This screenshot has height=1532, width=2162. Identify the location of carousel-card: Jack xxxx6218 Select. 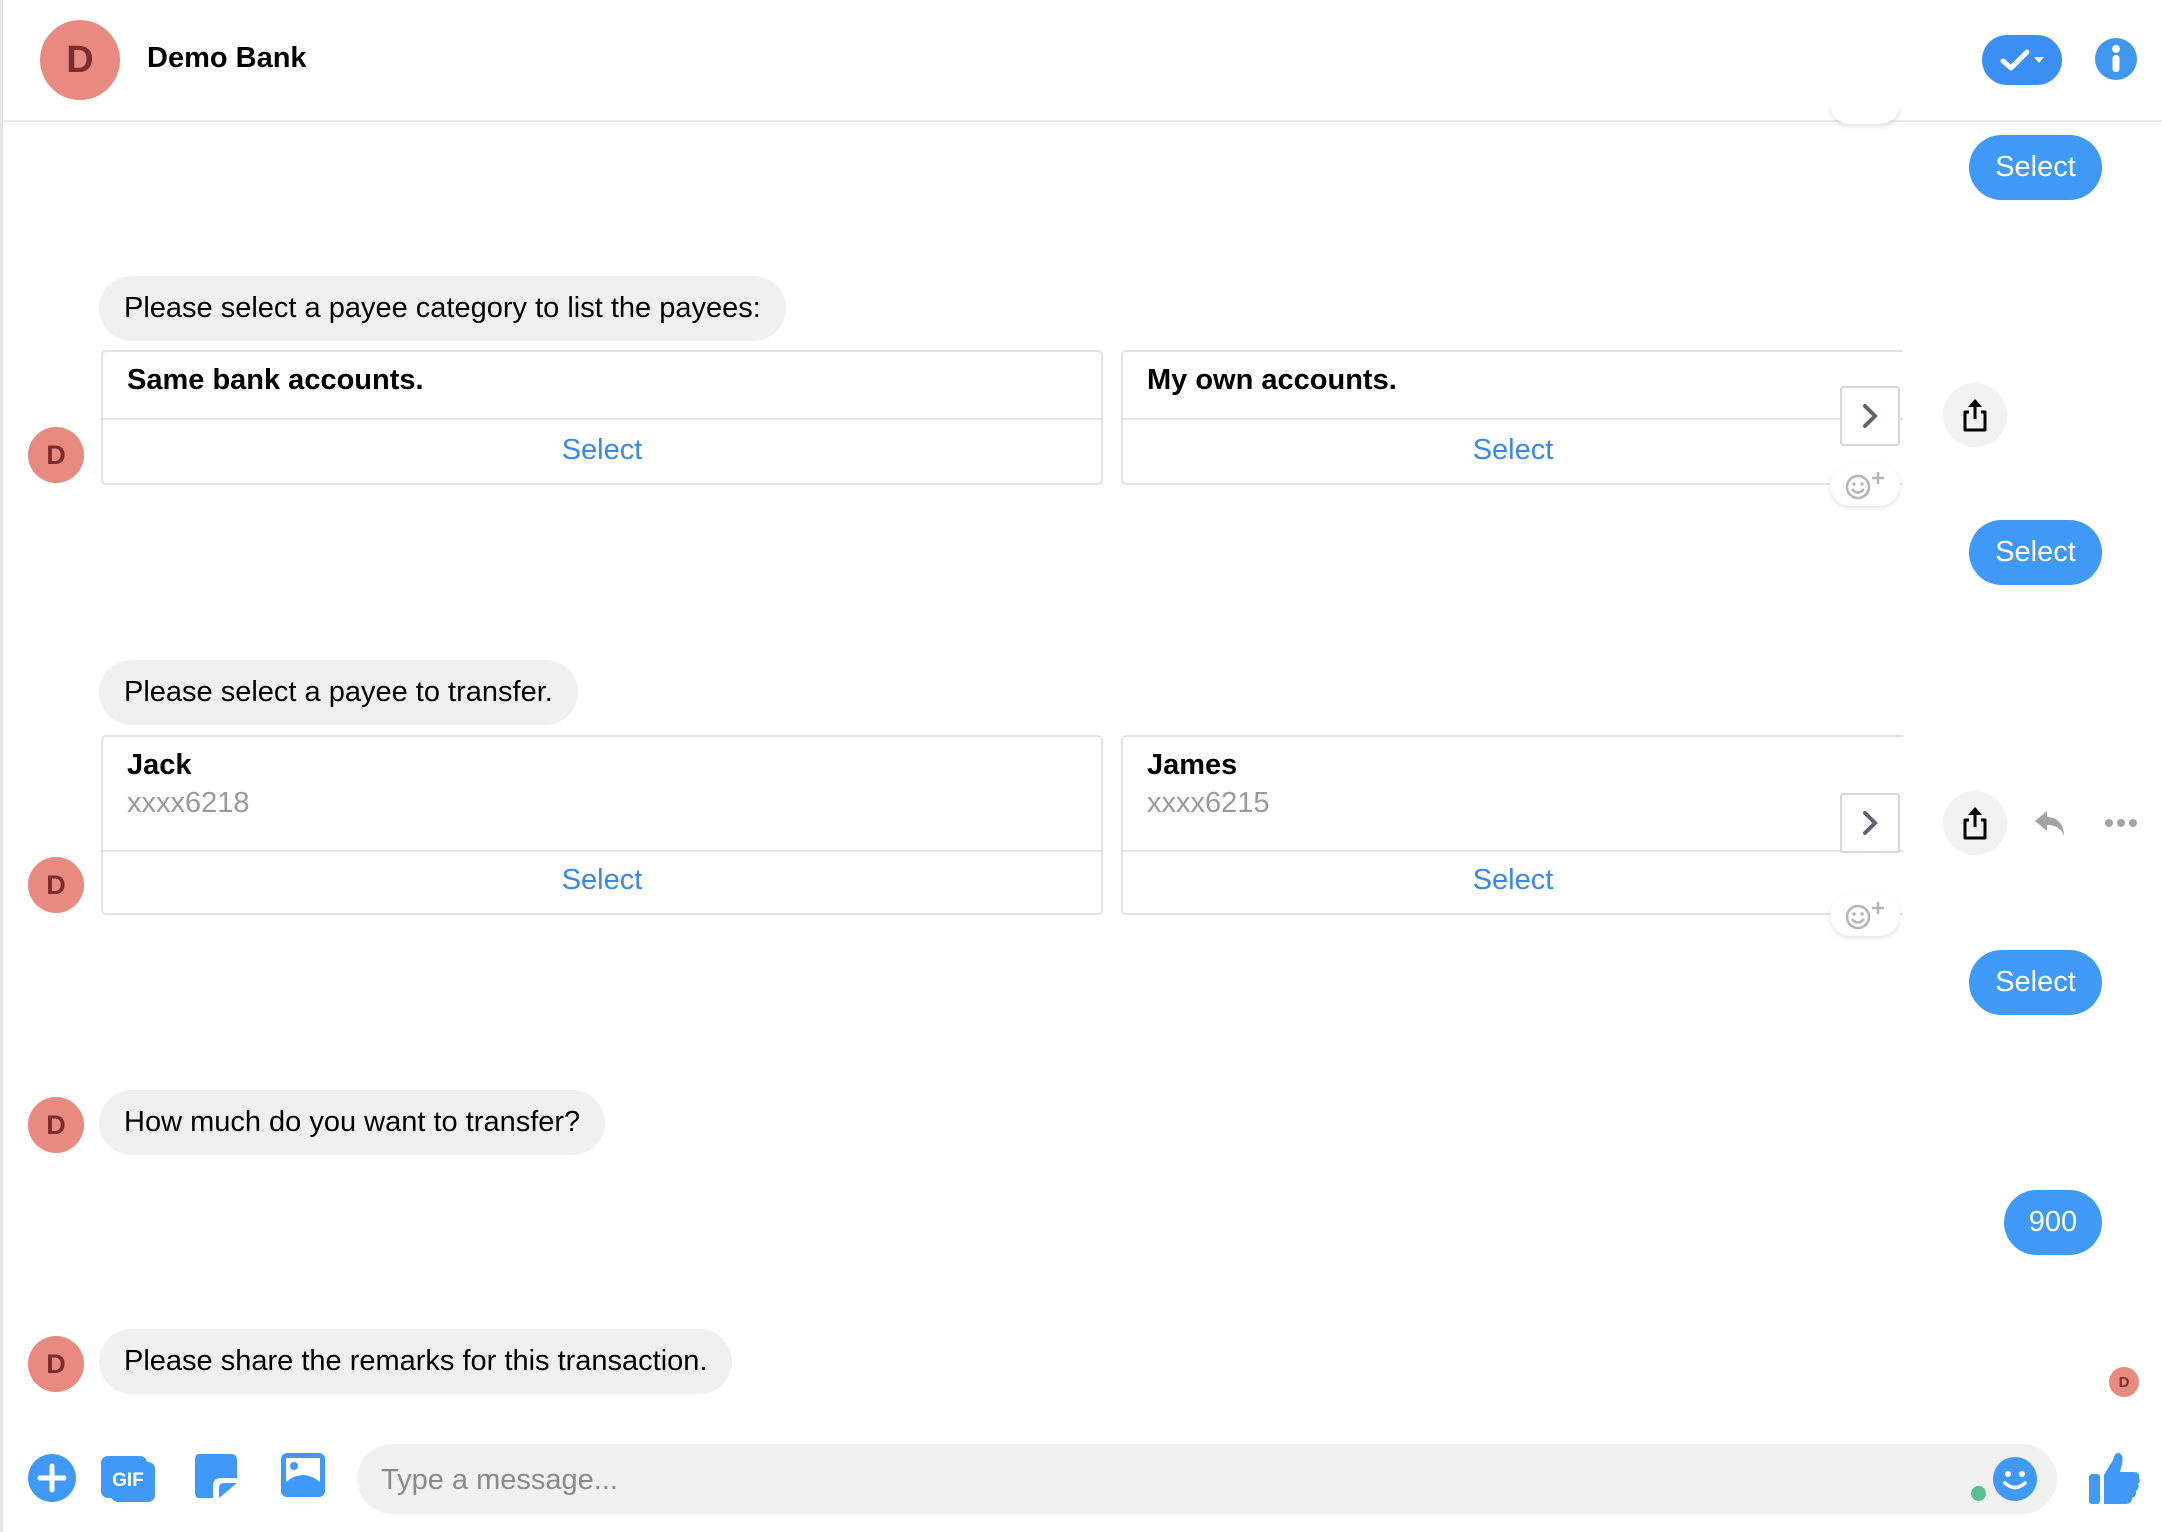
(602, 825).